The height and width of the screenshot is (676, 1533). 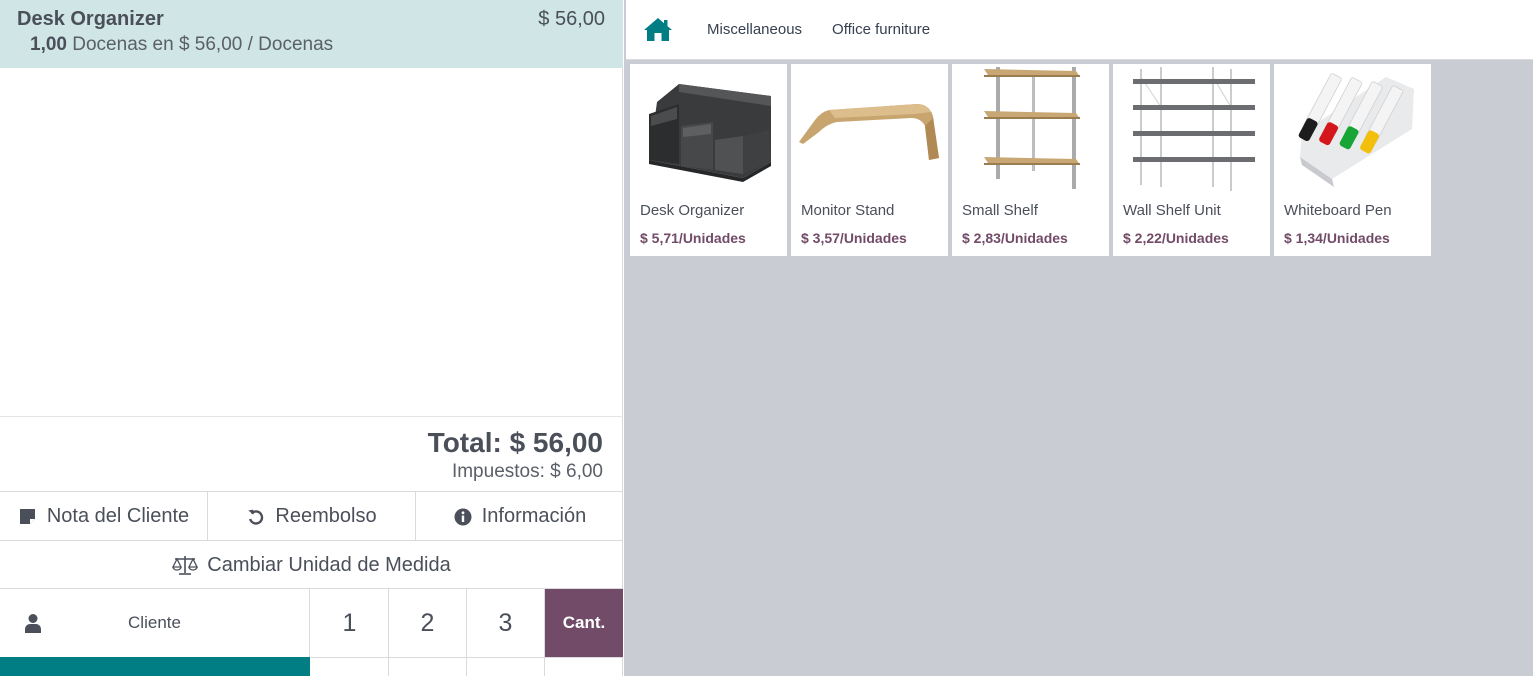 I want to click on refund-button: Reembolso, so click(x=312, y=516).